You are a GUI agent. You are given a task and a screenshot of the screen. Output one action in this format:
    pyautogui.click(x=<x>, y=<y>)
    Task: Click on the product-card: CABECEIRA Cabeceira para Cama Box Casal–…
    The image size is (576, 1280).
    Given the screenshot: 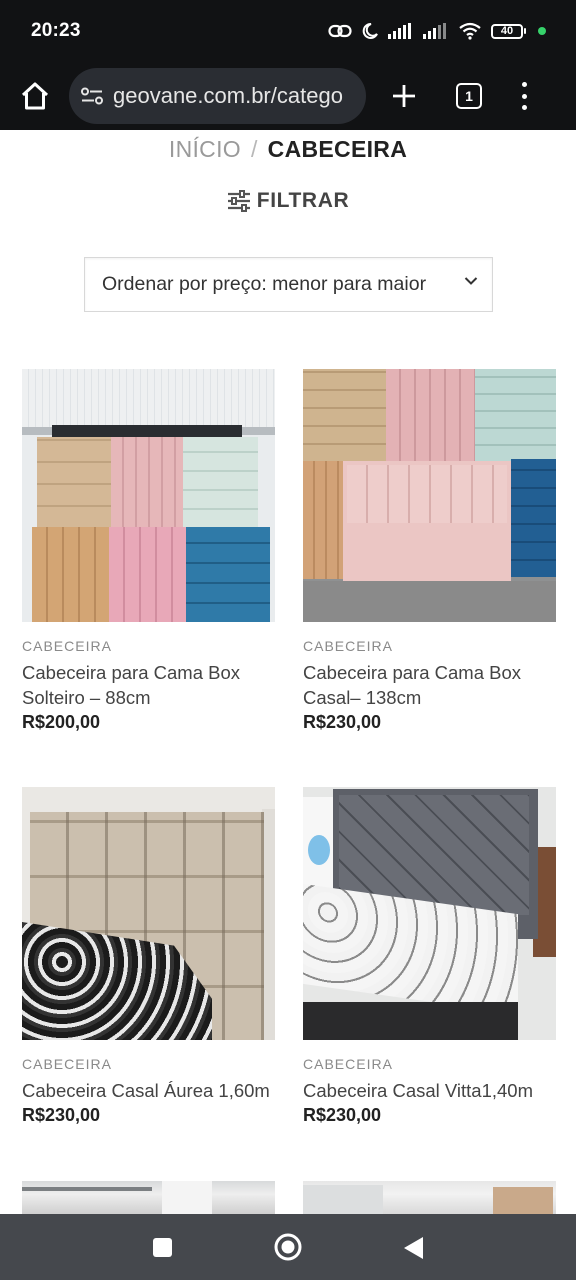 What is the action you would take?
    pyautogui.click(x=429, y=551)
    